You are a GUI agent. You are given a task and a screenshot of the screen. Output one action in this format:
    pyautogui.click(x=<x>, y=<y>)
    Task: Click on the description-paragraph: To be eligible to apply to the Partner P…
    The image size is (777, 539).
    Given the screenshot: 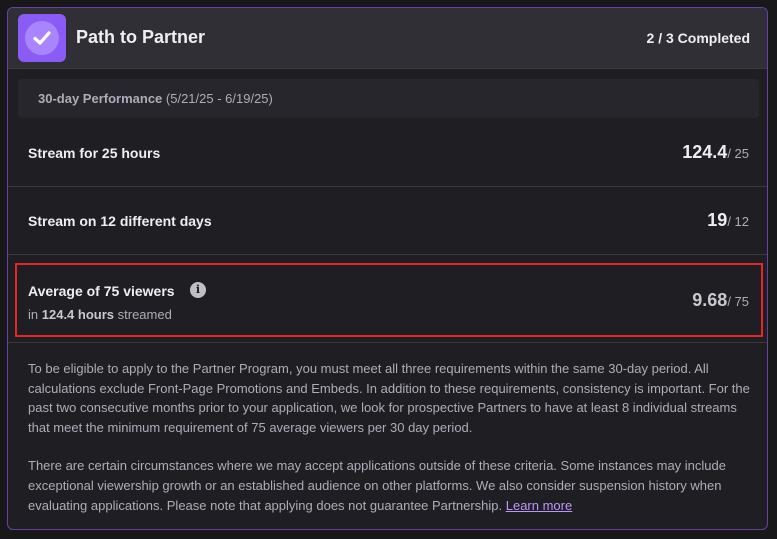 What is the action you would take?
    pyautogui.click(x=389, y=398)
    